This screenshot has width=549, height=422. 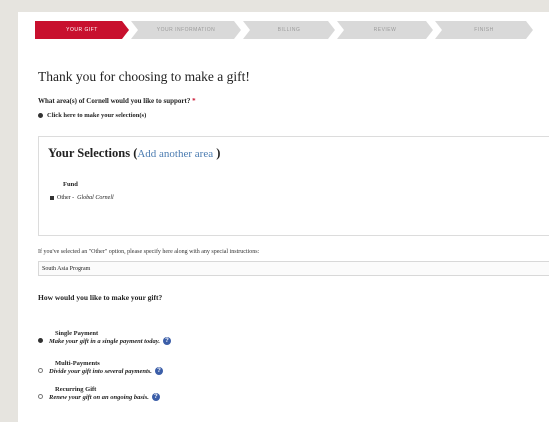 What do you see at coordinates (134, 153) in the screenshot?
I see `selections-heading: Your Selections (Add another area )` at bounding box center [134, 153].